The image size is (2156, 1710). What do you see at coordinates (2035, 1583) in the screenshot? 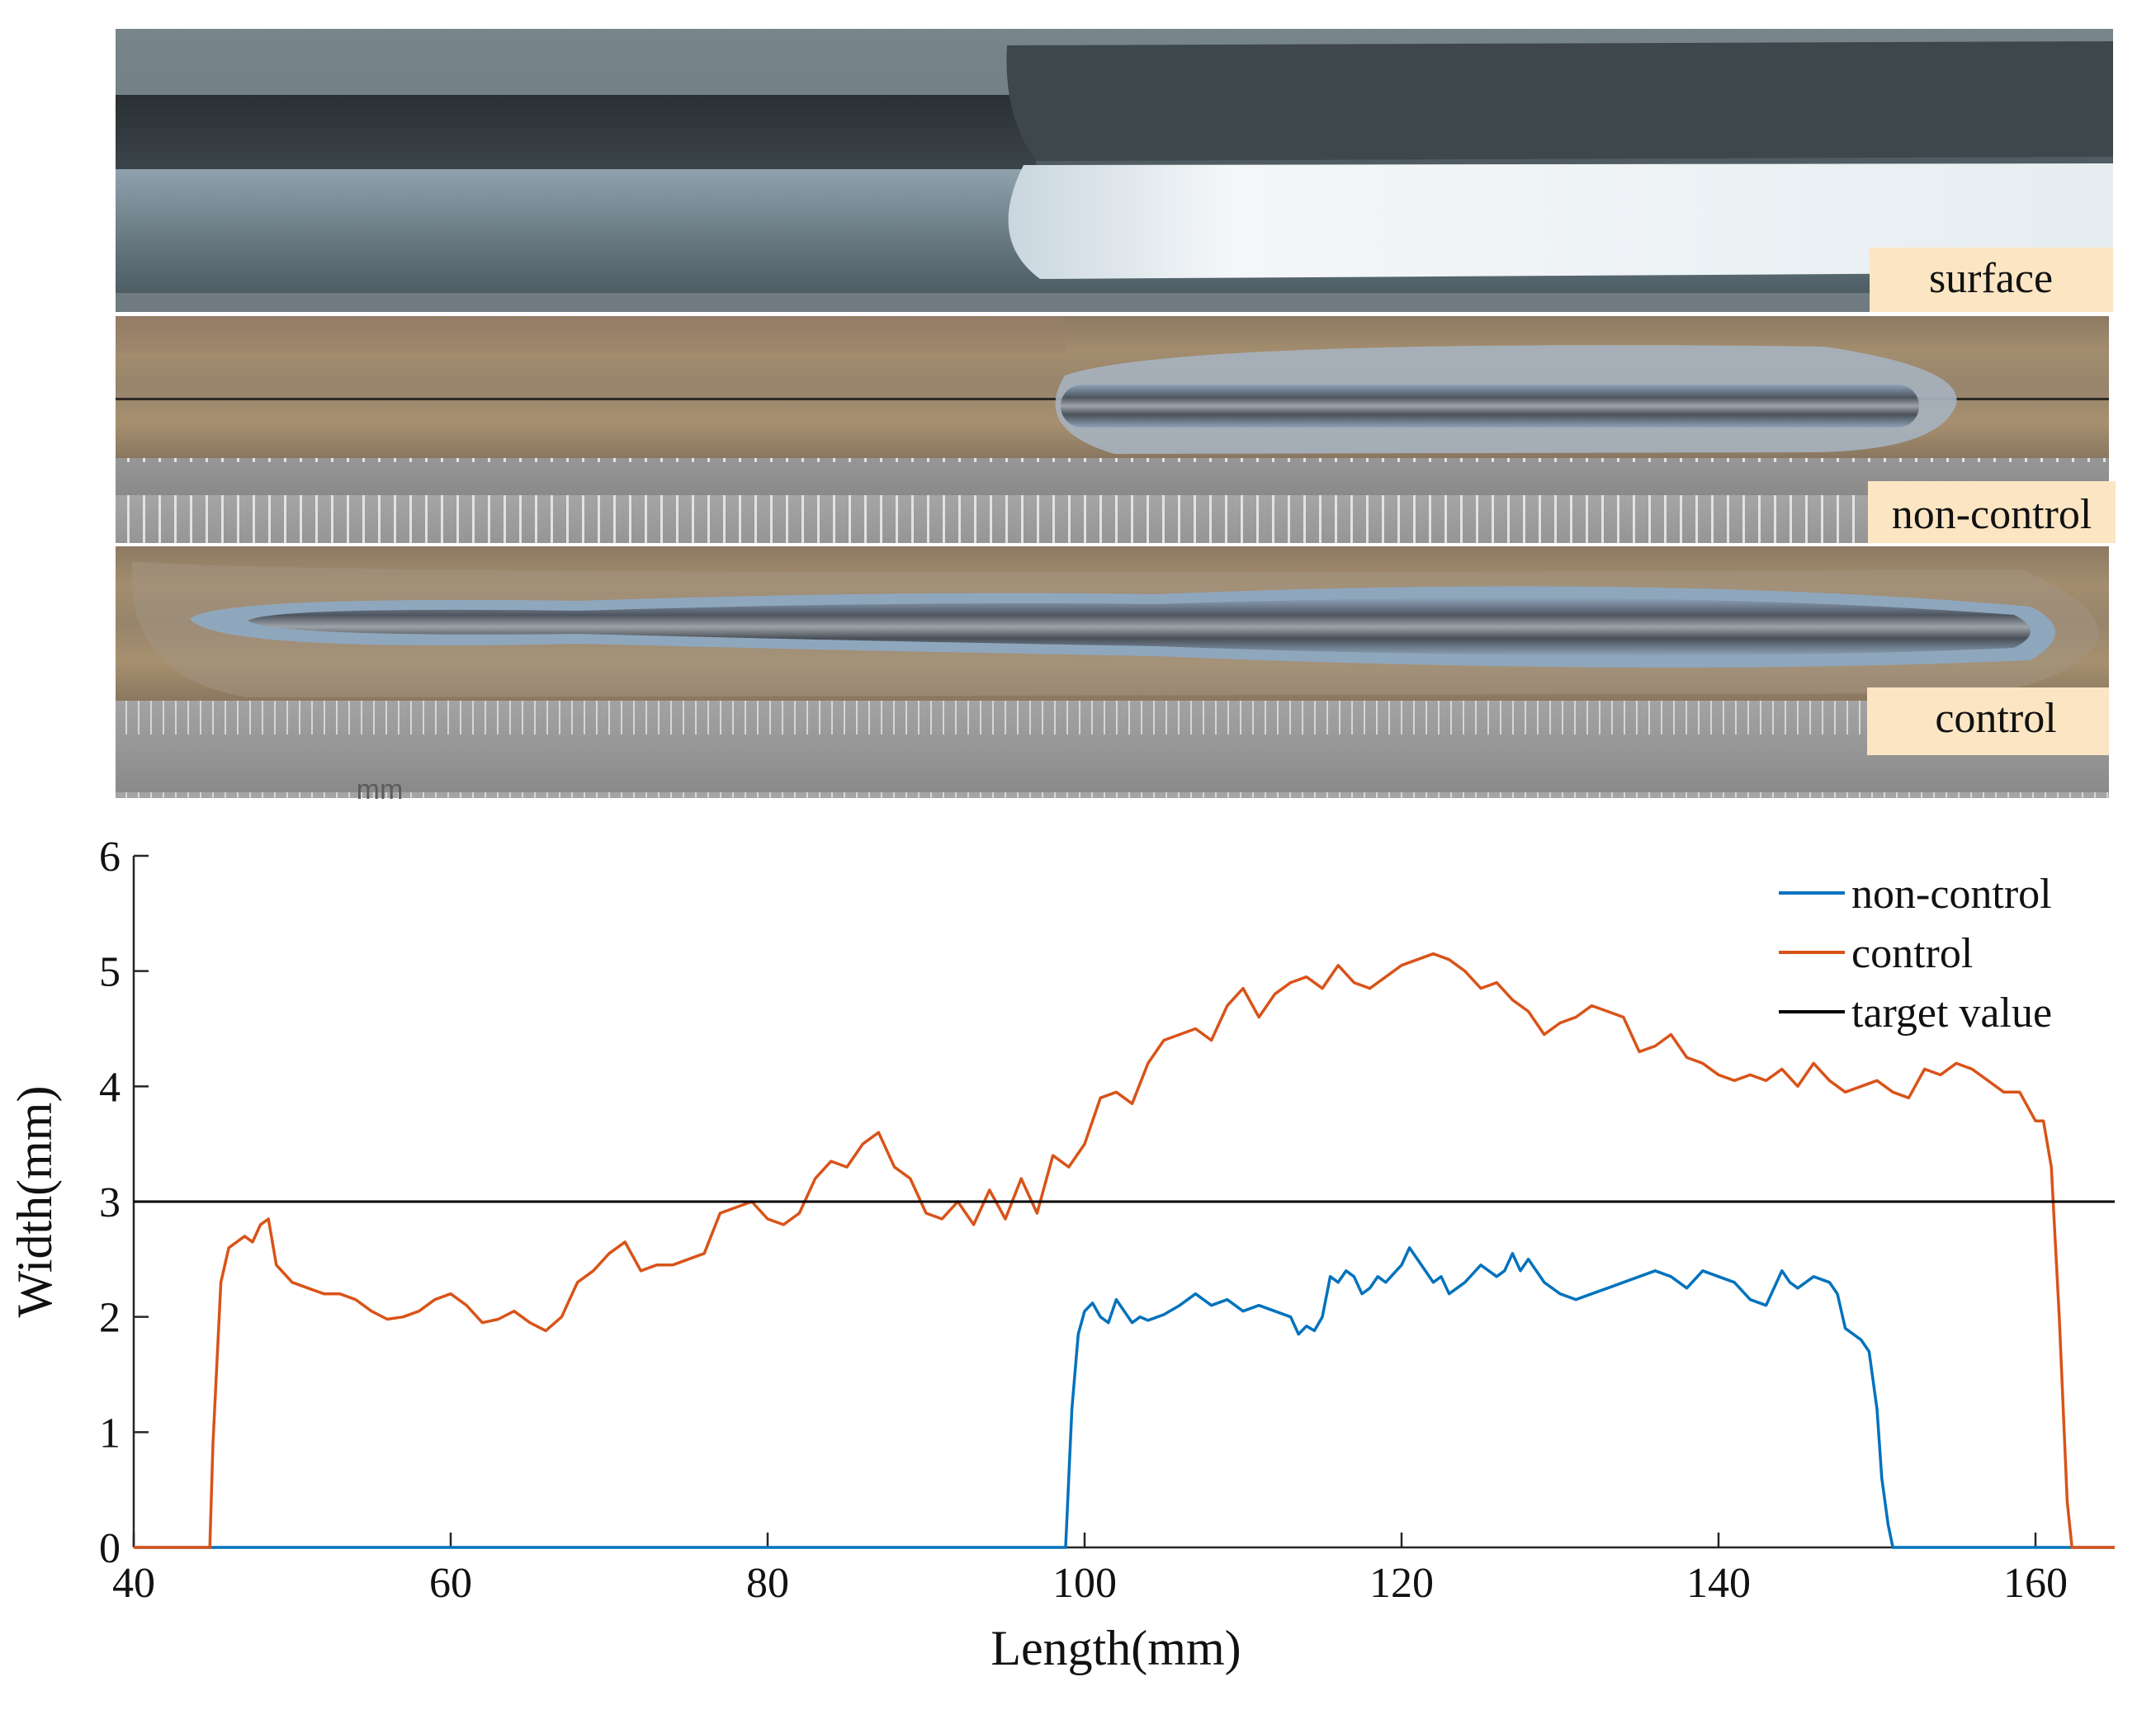
I see `x-tick-label: 160` at bounding box center [2035, 1583].